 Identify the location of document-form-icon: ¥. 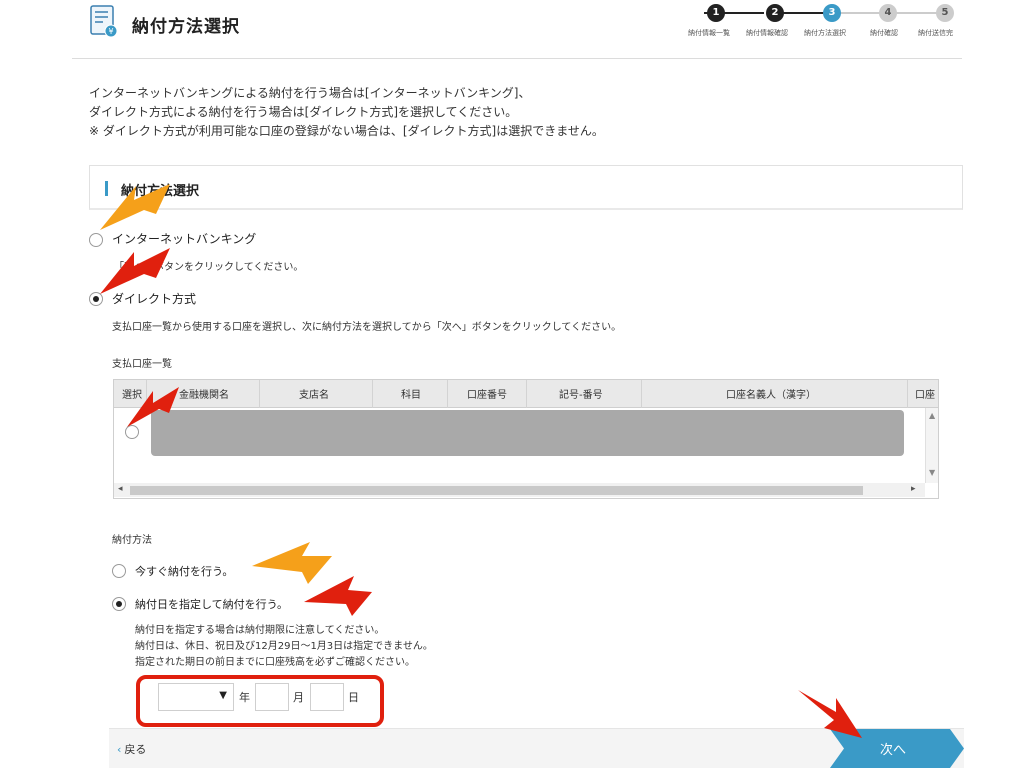
(104, 21).